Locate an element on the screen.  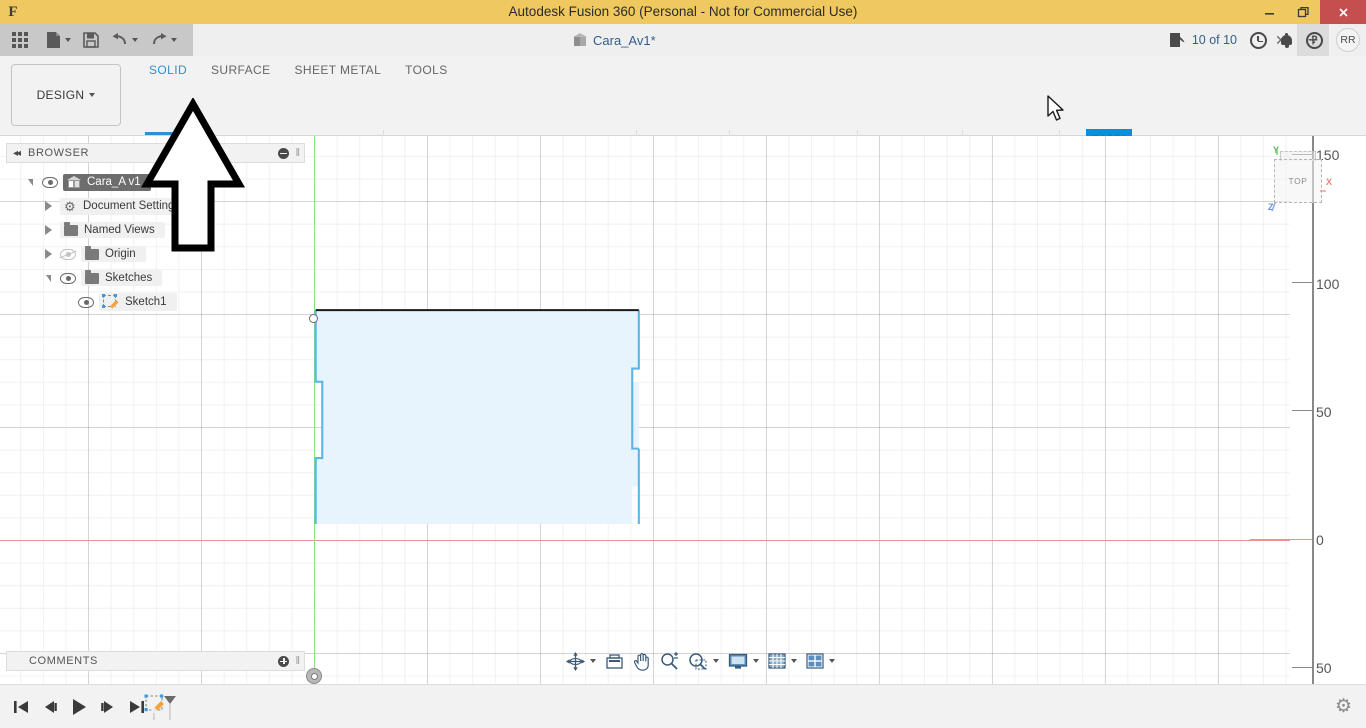
profile-shaded is located at coordinates (319, 283).